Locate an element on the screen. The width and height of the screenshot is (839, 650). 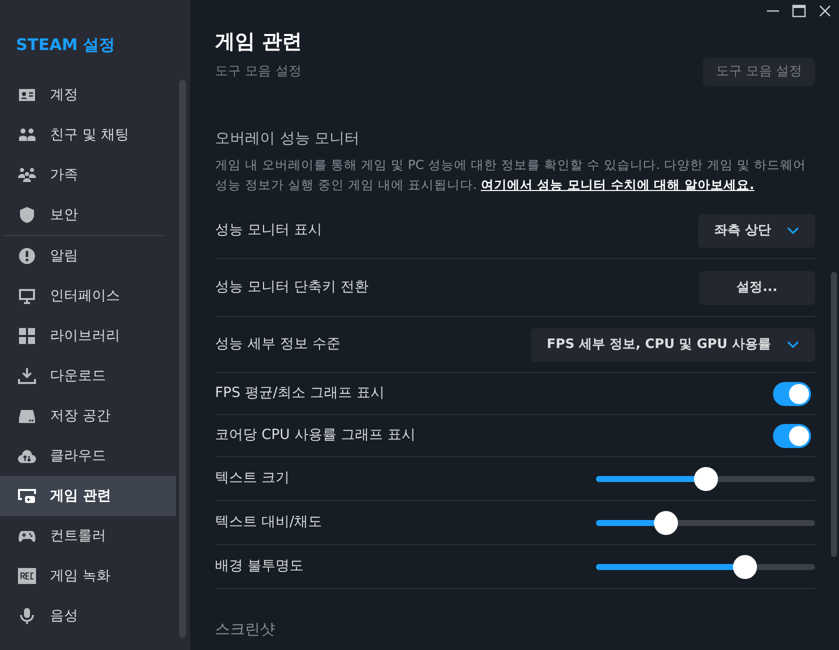
sidebar-item: 다운로드 is located at coordinates (88, 376).